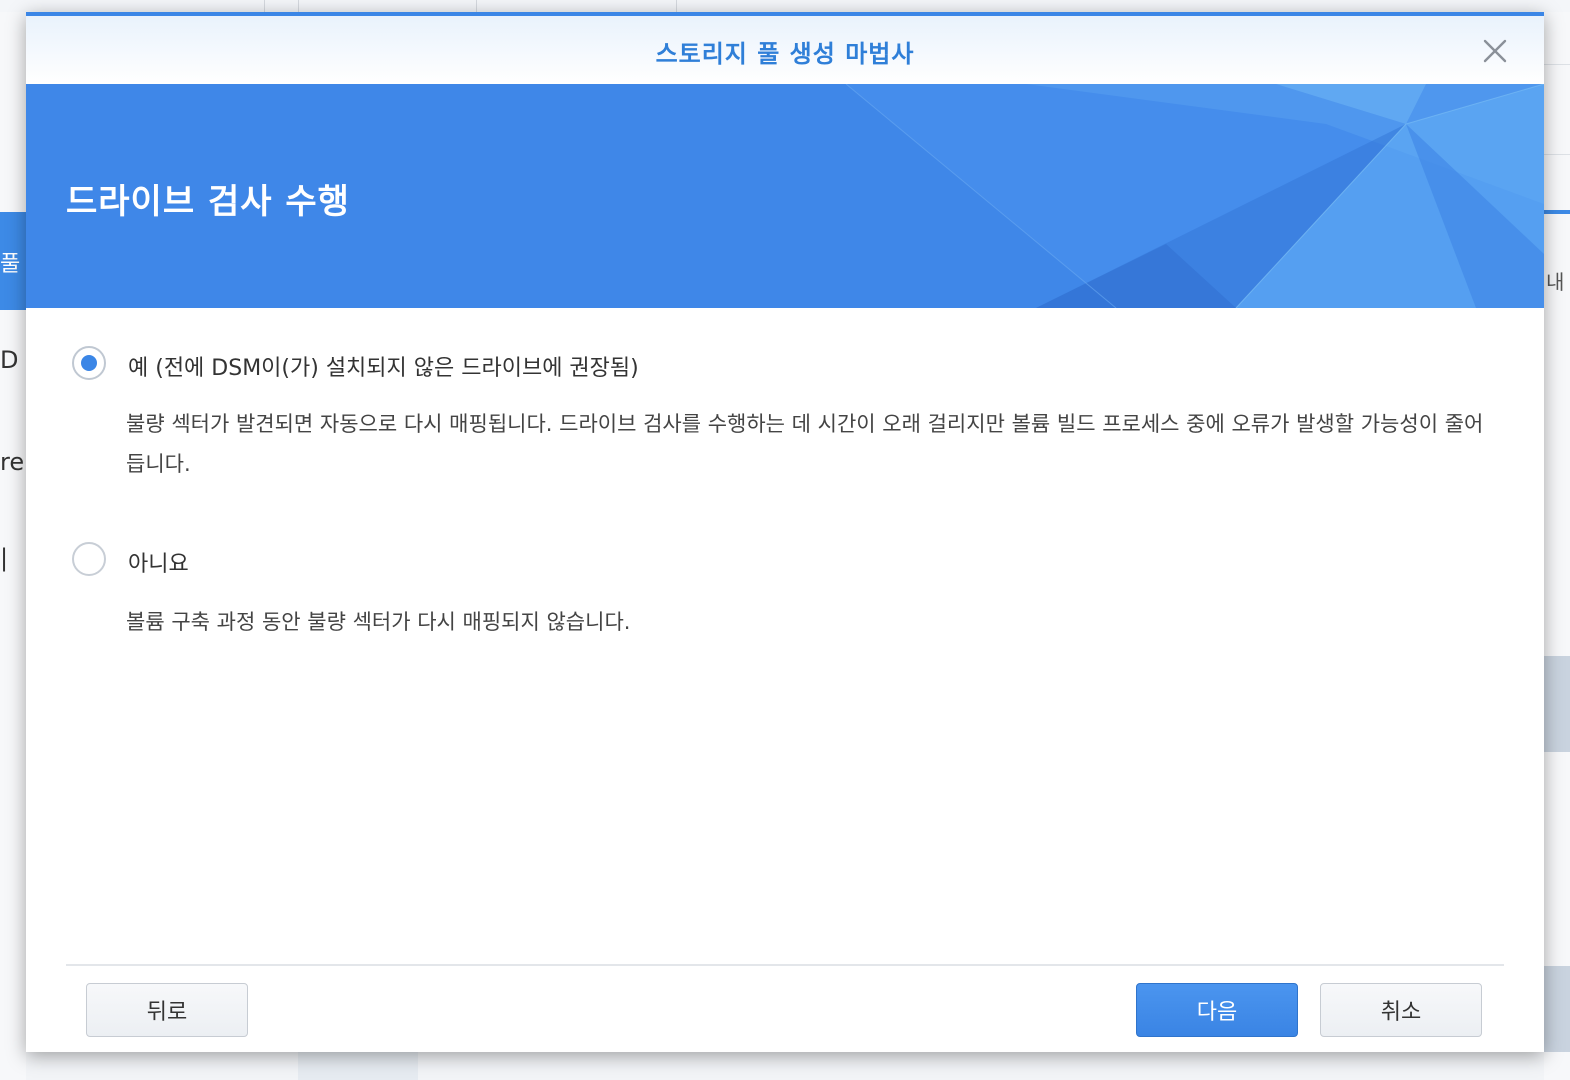 This screenshot has width=1570, height=1080. I want to click on close-icon, so click(1495, 51).